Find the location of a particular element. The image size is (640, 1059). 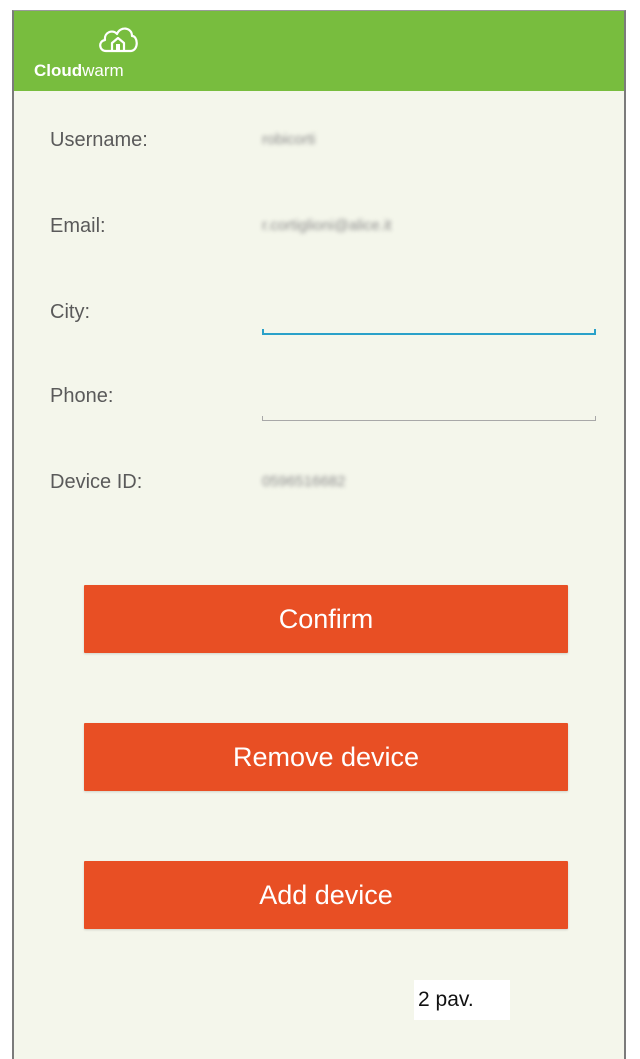

logo-text: Cloudwarm is located at coordinates (79, 70).